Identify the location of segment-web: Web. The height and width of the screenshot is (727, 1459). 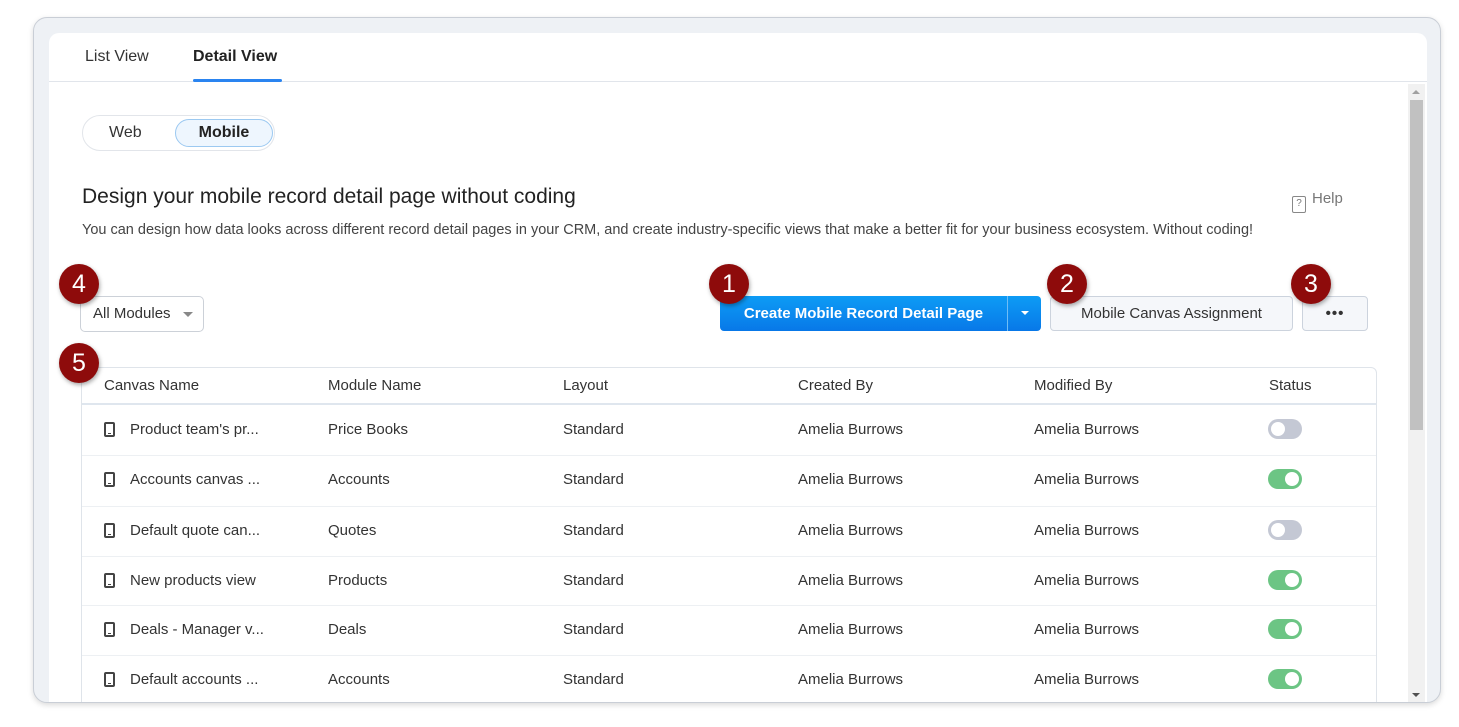
(125, 133).